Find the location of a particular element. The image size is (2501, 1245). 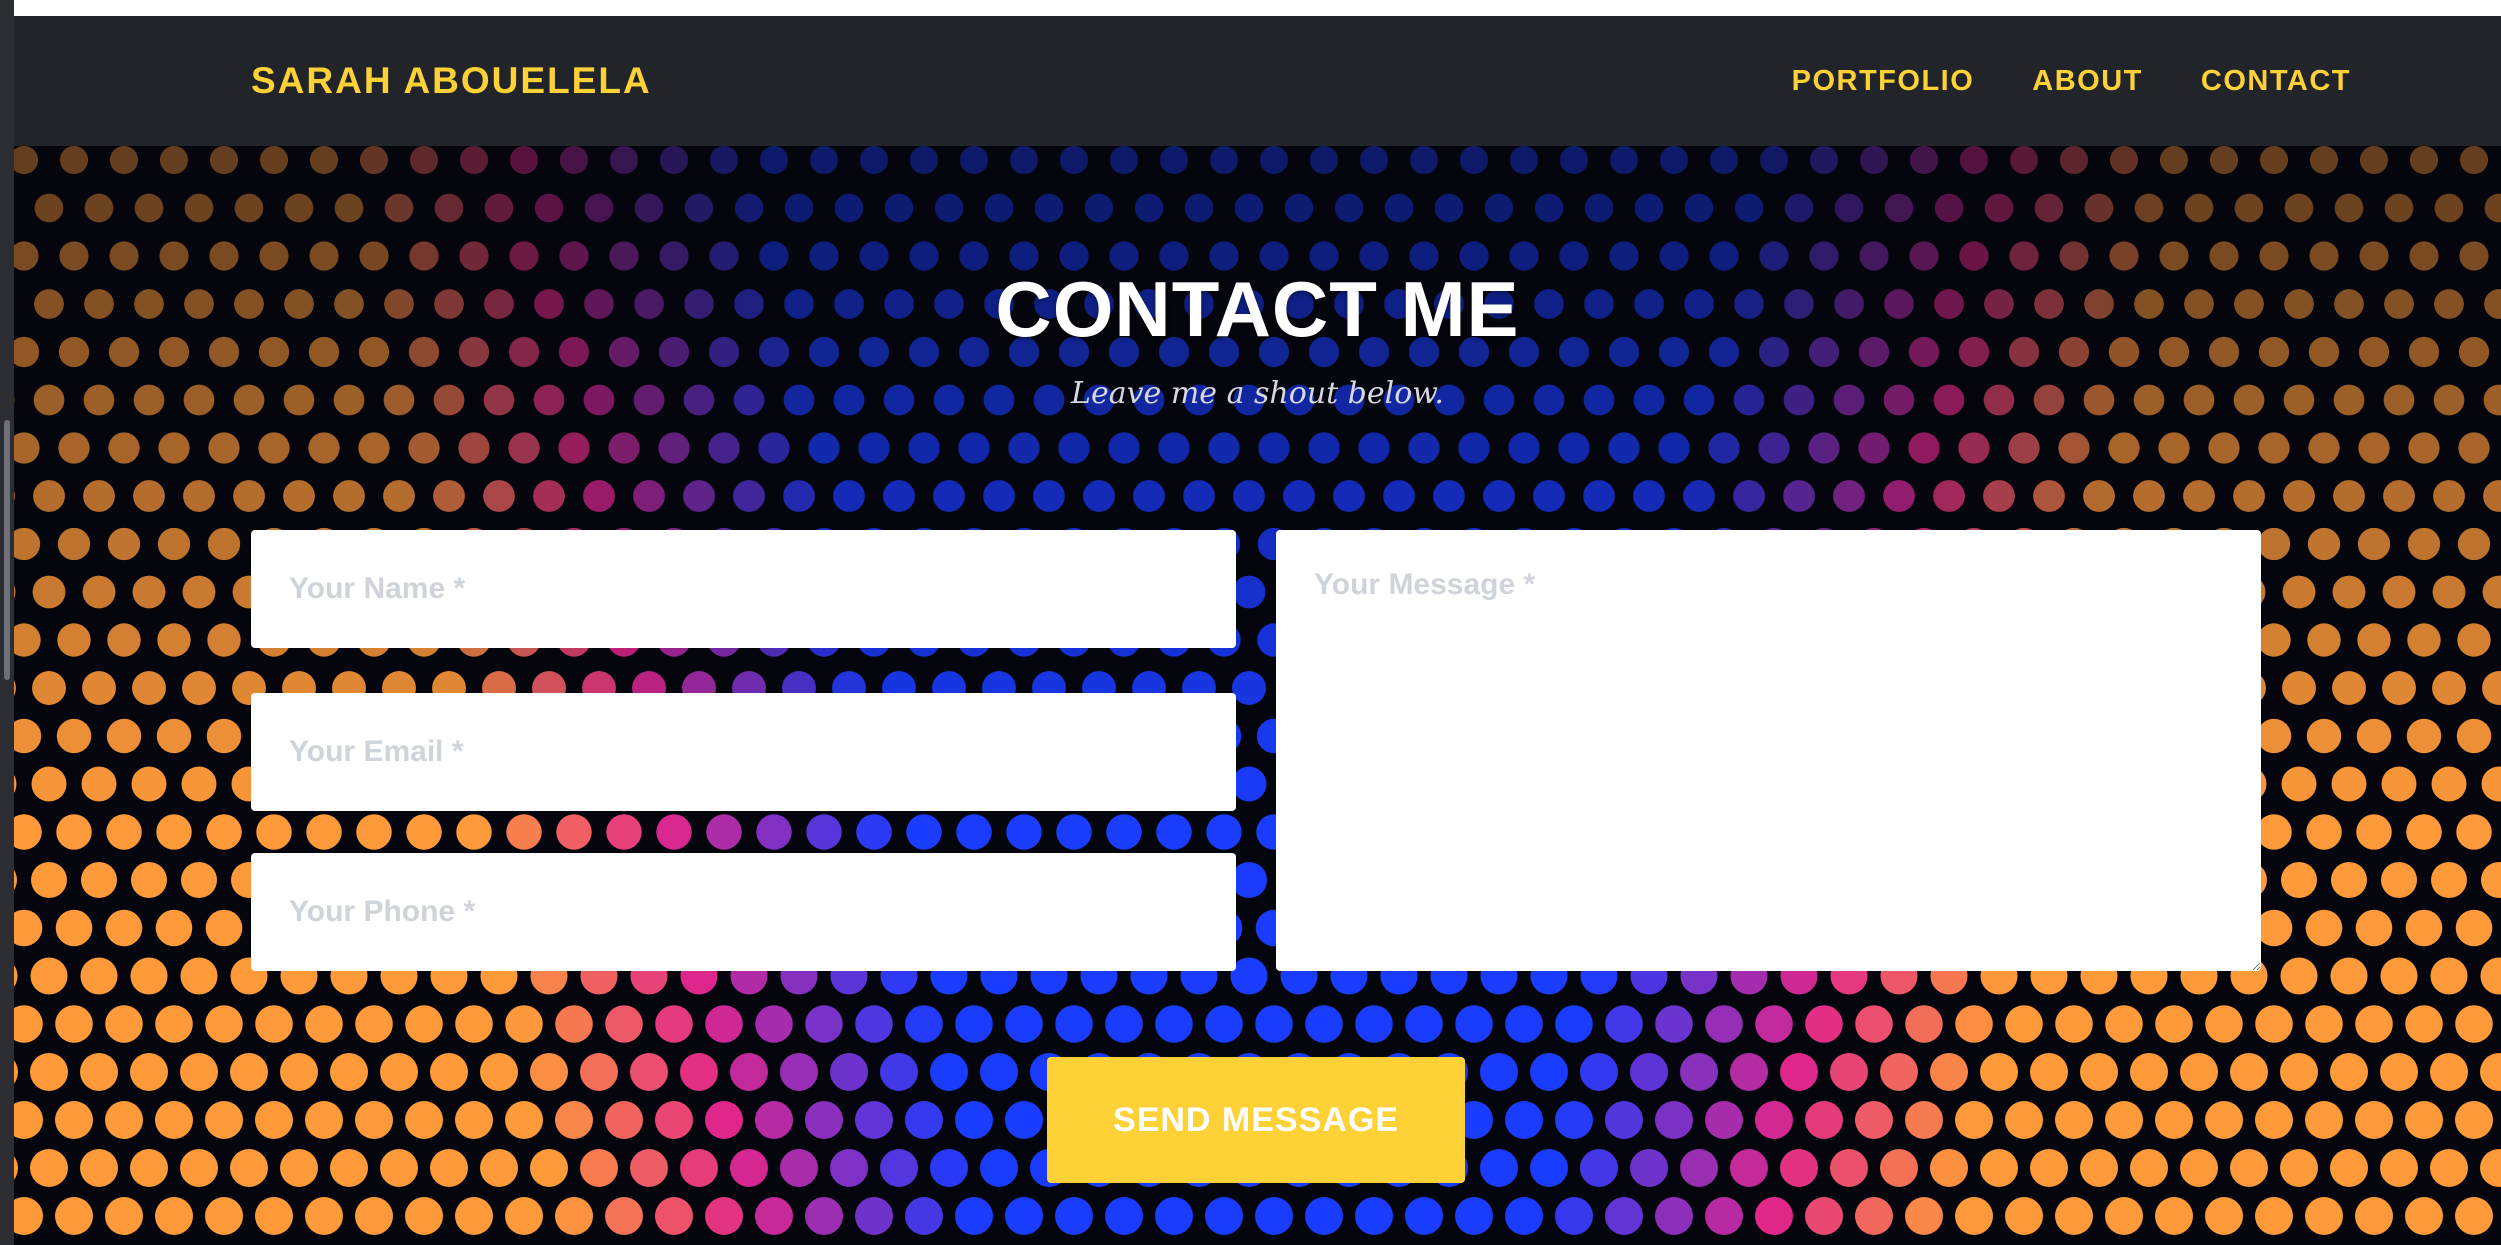

name-field is located at coordinates (743, 589).